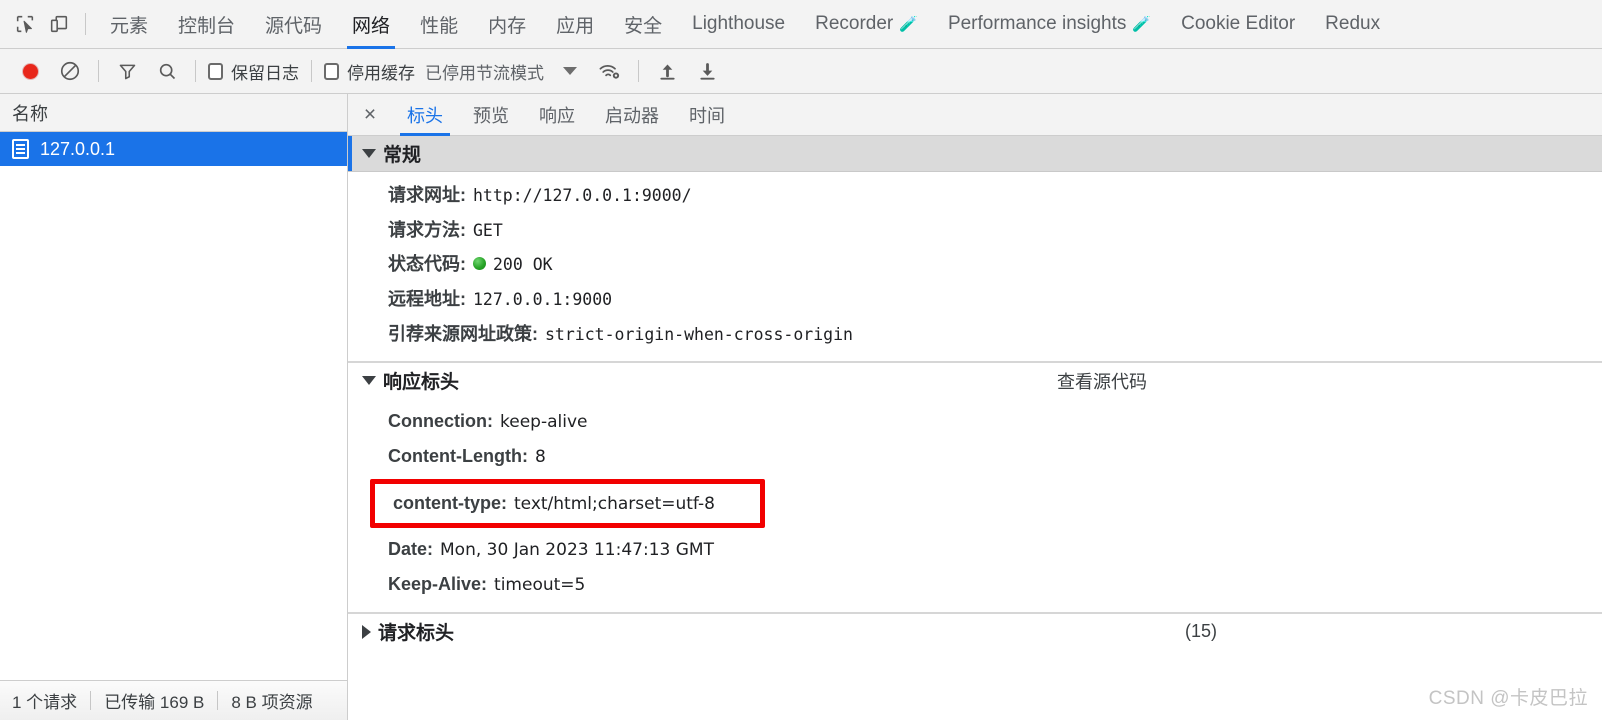 This screenshot has height=720, width=1602. I want to click on disable-cache-checkbox: 停用缓存, so click(369, 71).